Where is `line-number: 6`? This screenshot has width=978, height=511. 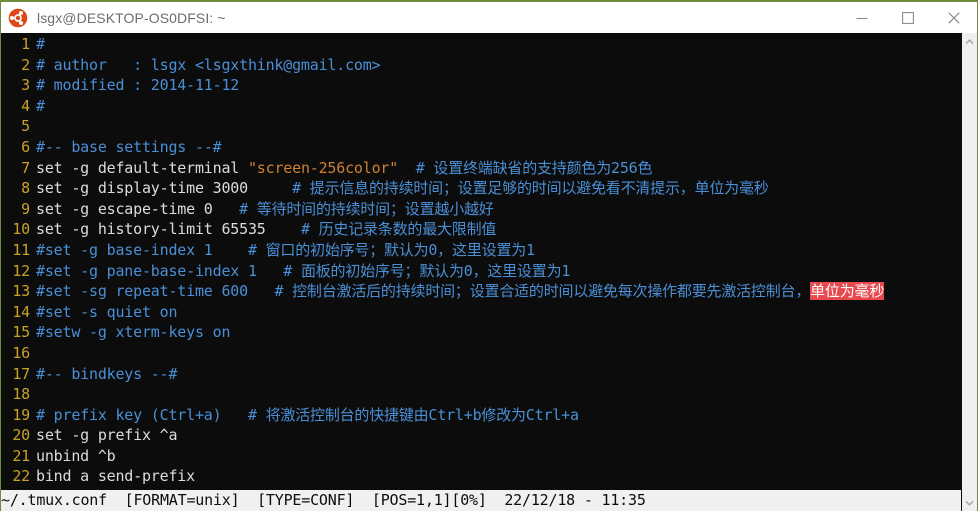 line-number: 6 is located at coordinates (25, 146).